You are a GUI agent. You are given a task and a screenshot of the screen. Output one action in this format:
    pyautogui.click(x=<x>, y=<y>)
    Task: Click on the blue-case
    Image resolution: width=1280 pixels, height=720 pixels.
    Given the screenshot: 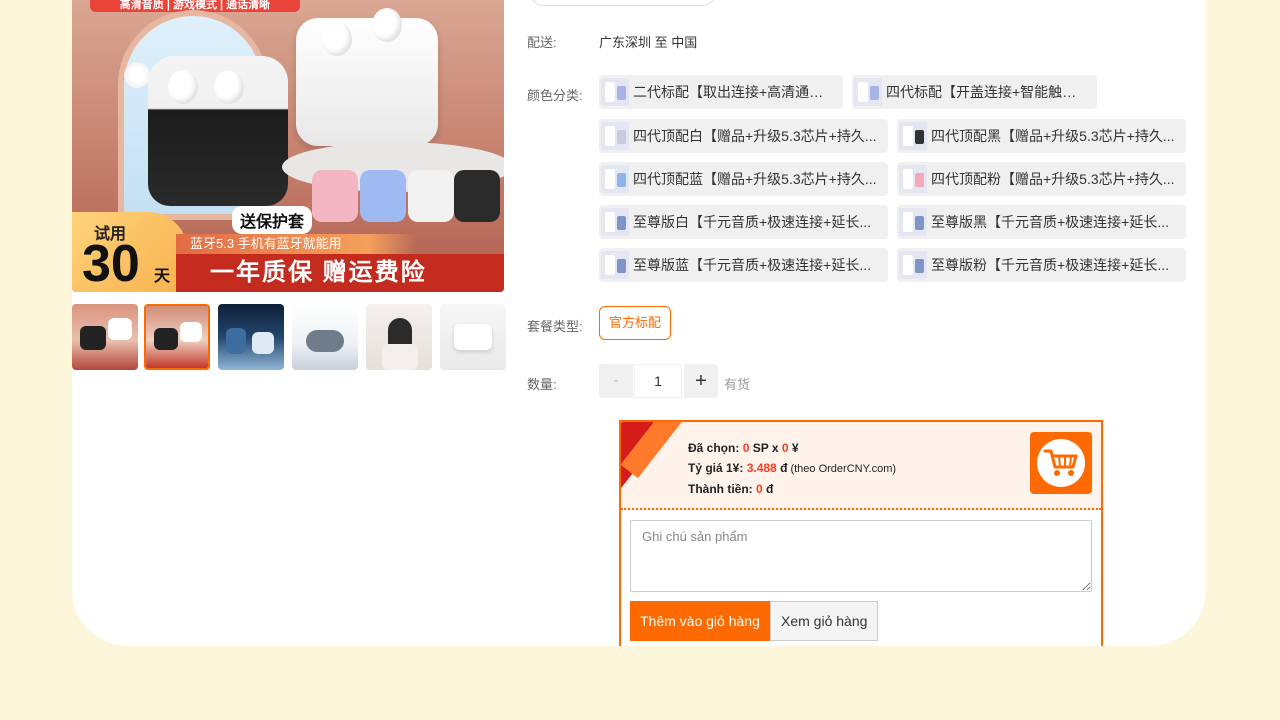 What is the action you would take?
    pyautogui.click(x=383, y=196)
    